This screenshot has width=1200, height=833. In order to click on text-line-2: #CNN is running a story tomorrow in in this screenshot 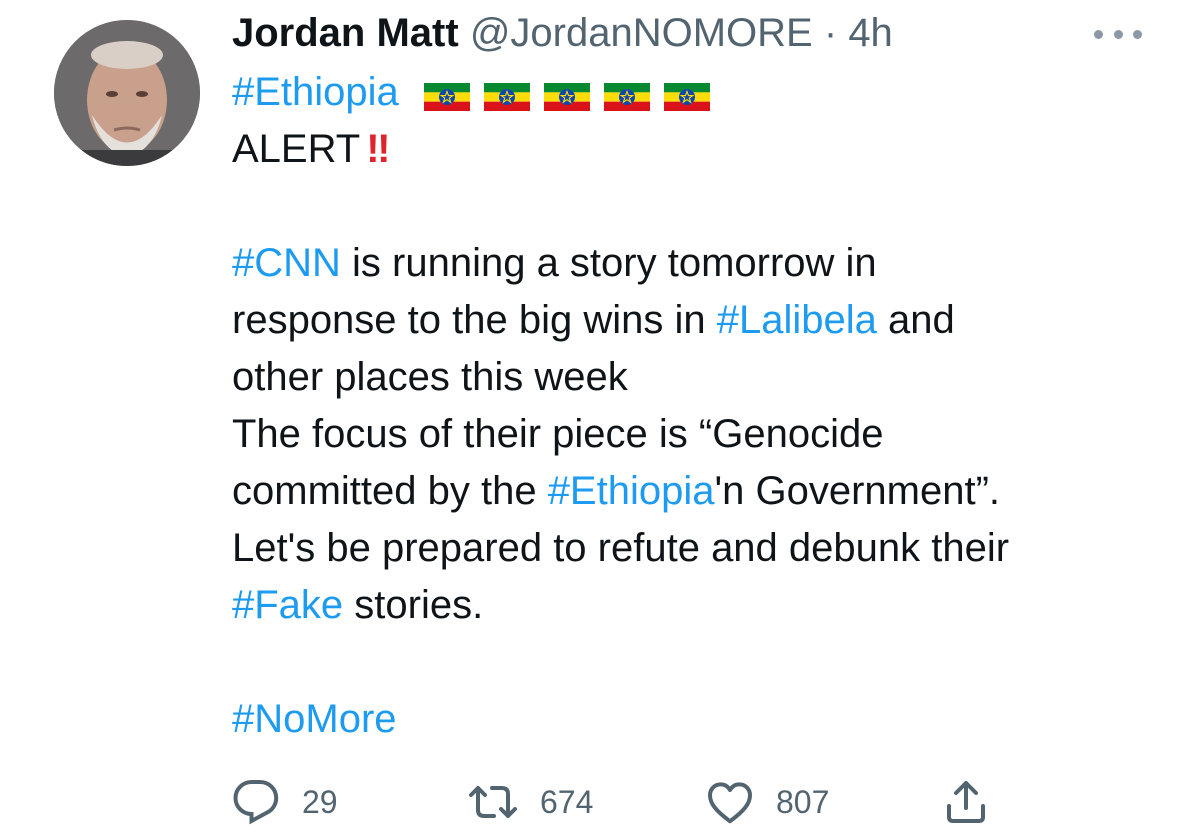, I will do `click(692, 263)`.